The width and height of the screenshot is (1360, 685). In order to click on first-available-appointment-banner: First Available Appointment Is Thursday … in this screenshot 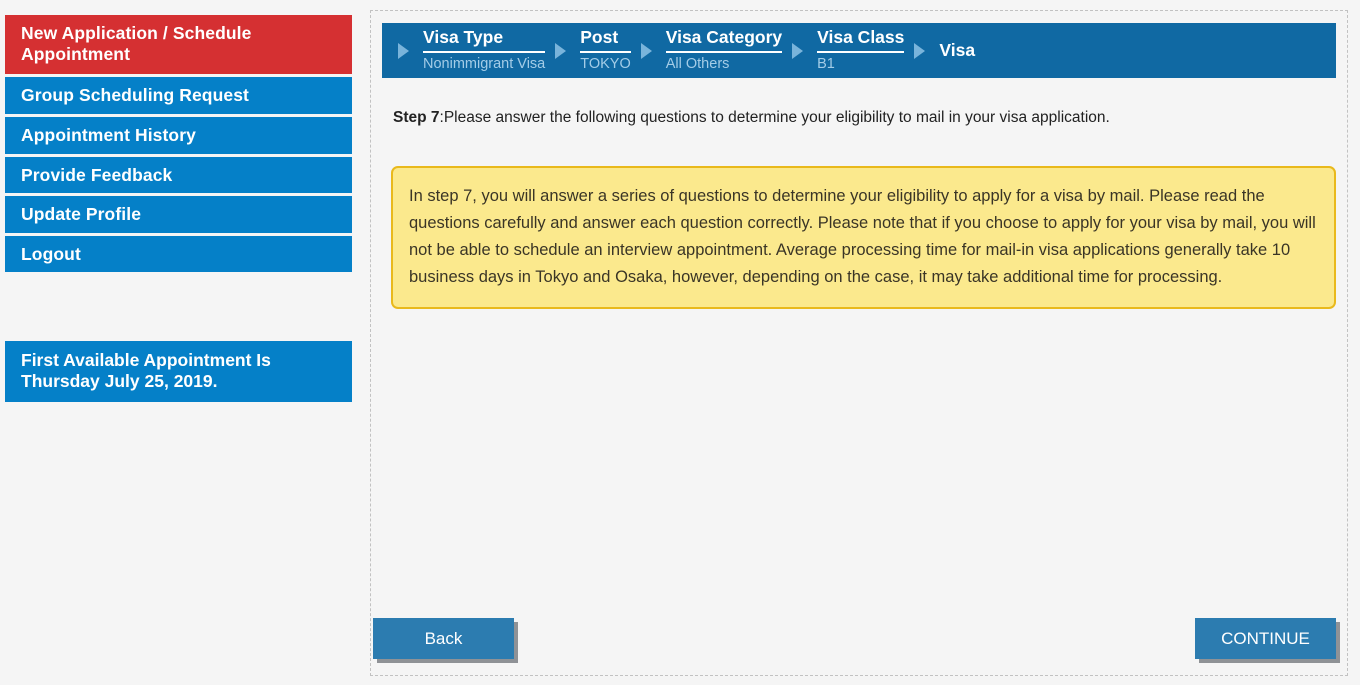, I will do `click(178, 372)`.